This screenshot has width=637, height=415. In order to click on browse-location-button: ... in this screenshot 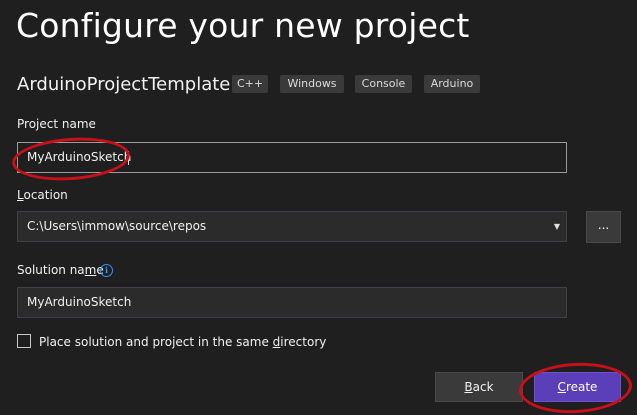, I will do `click(603, 227)`.